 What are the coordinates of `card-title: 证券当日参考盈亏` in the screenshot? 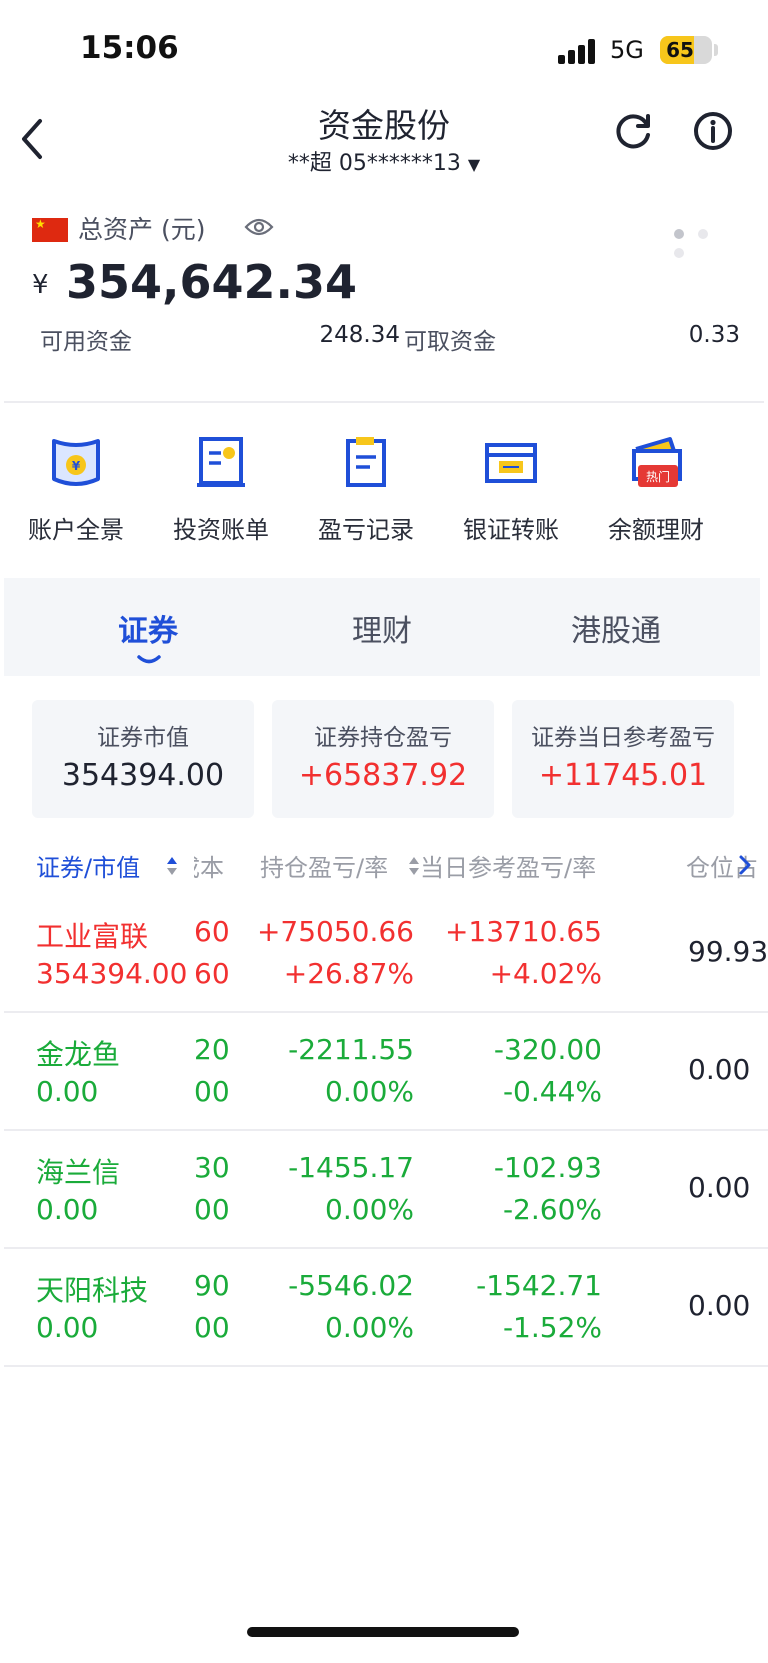 It's located at (623, 738).